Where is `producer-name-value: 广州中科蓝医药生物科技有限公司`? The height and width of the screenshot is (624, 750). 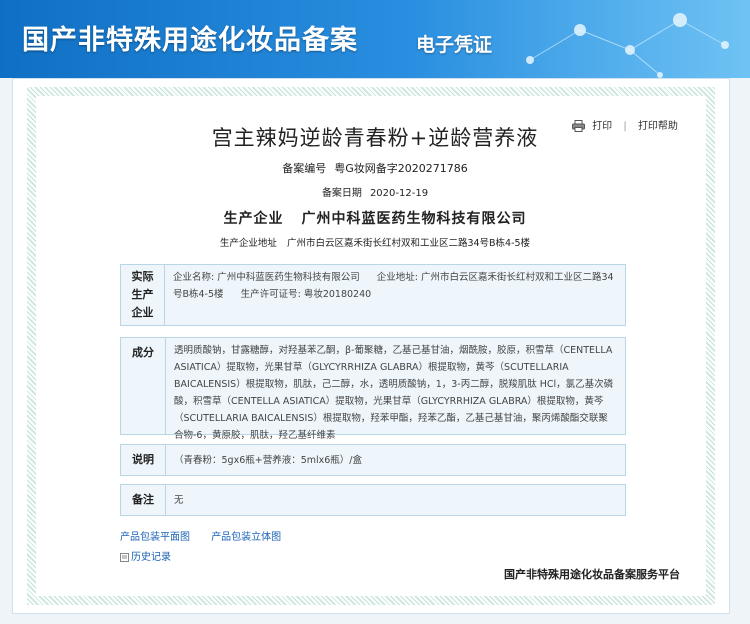
producer-name-value: 广州中科蓝医药生物科技有限公司 is located at coordinates (288, 277).